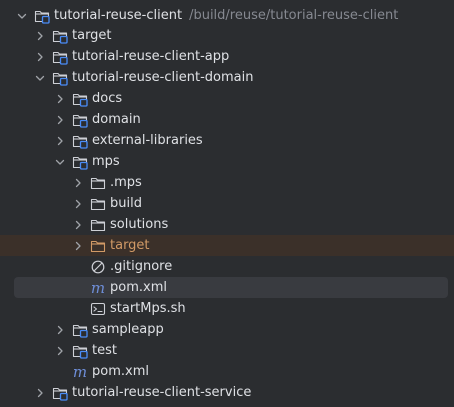  What do you see at coordinates (98, 309) in the screenshot?
I see `shell-script-icon` at bounding box center [98, 309].